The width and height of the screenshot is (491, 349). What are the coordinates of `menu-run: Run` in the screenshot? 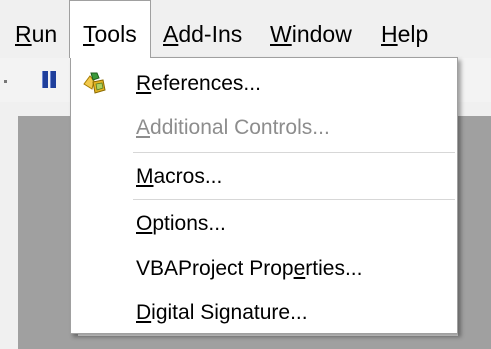 It's located at (36, 29).